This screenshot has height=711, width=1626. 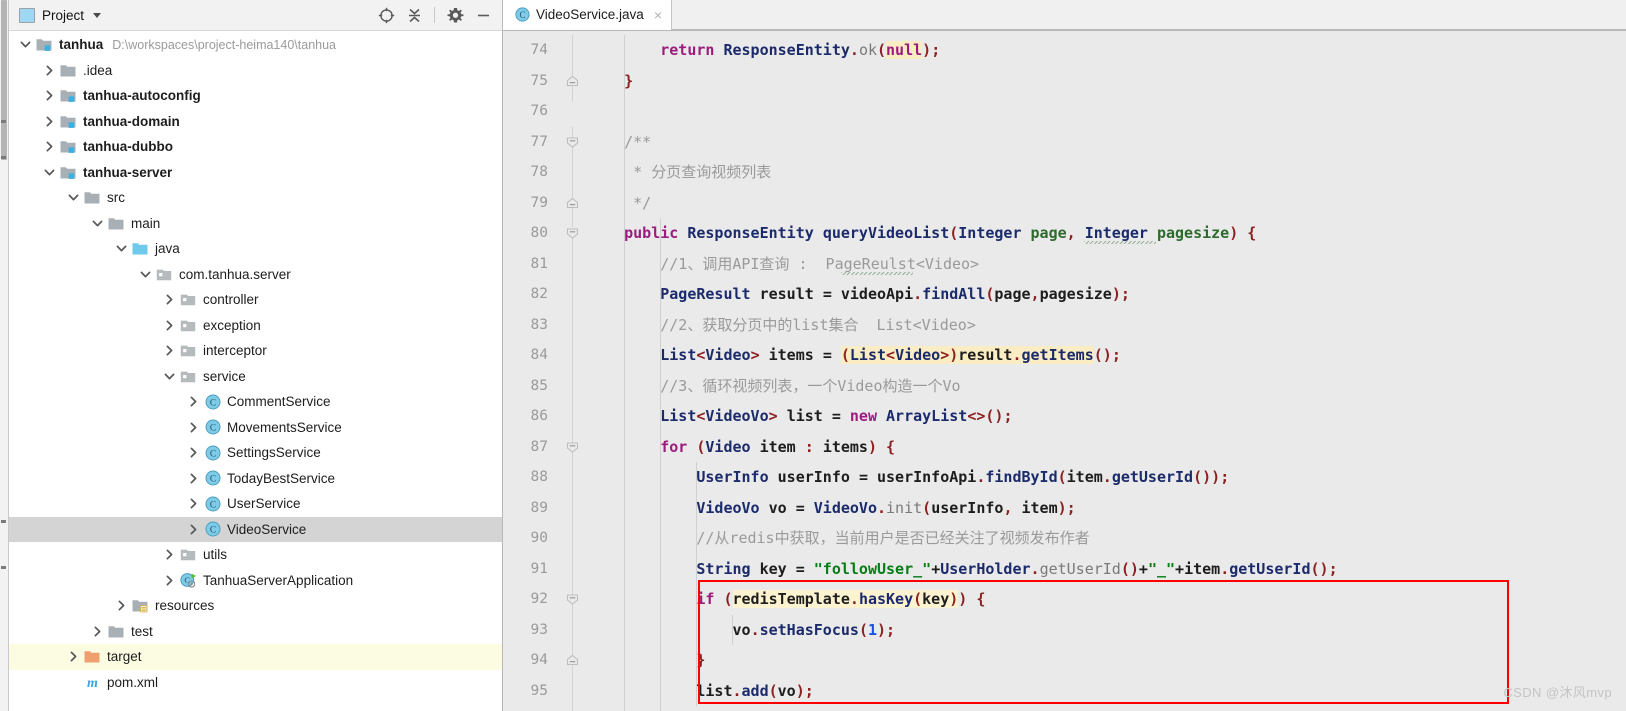 I want to click on strip-marker, so click(x=3, y=121).